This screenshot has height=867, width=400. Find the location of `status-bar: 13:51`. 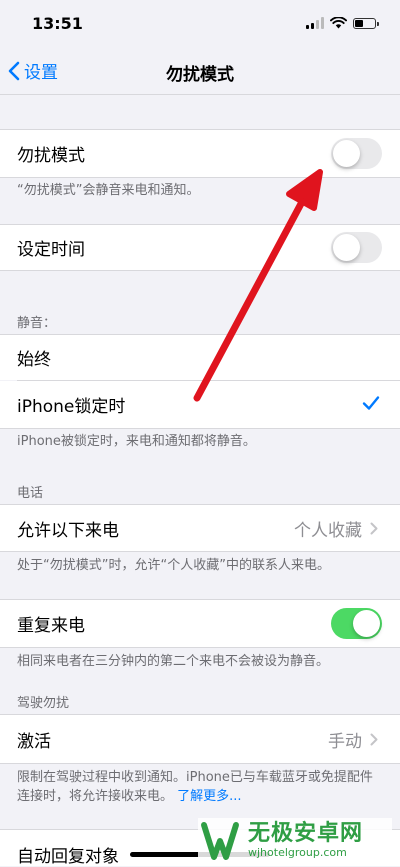

status-bar: 13:51 is located at coordinates (200, 24).